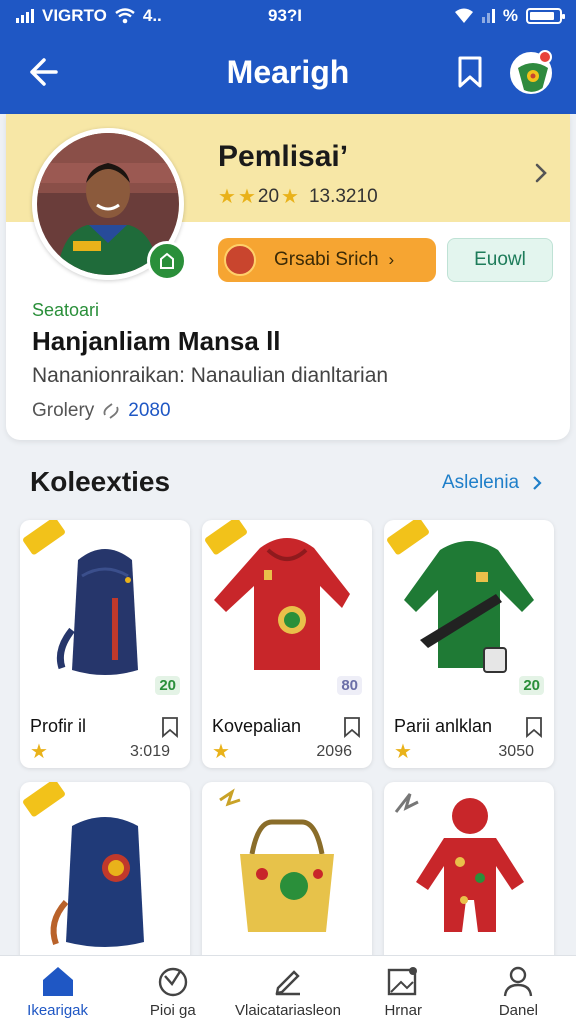 This screenshot has height=1024, width=576. What do you see at coordinates (469, 644) in the screenshot?
I see `product-card: 20 Parii anlklan ★ 3050` at bounding box center [469, 644].